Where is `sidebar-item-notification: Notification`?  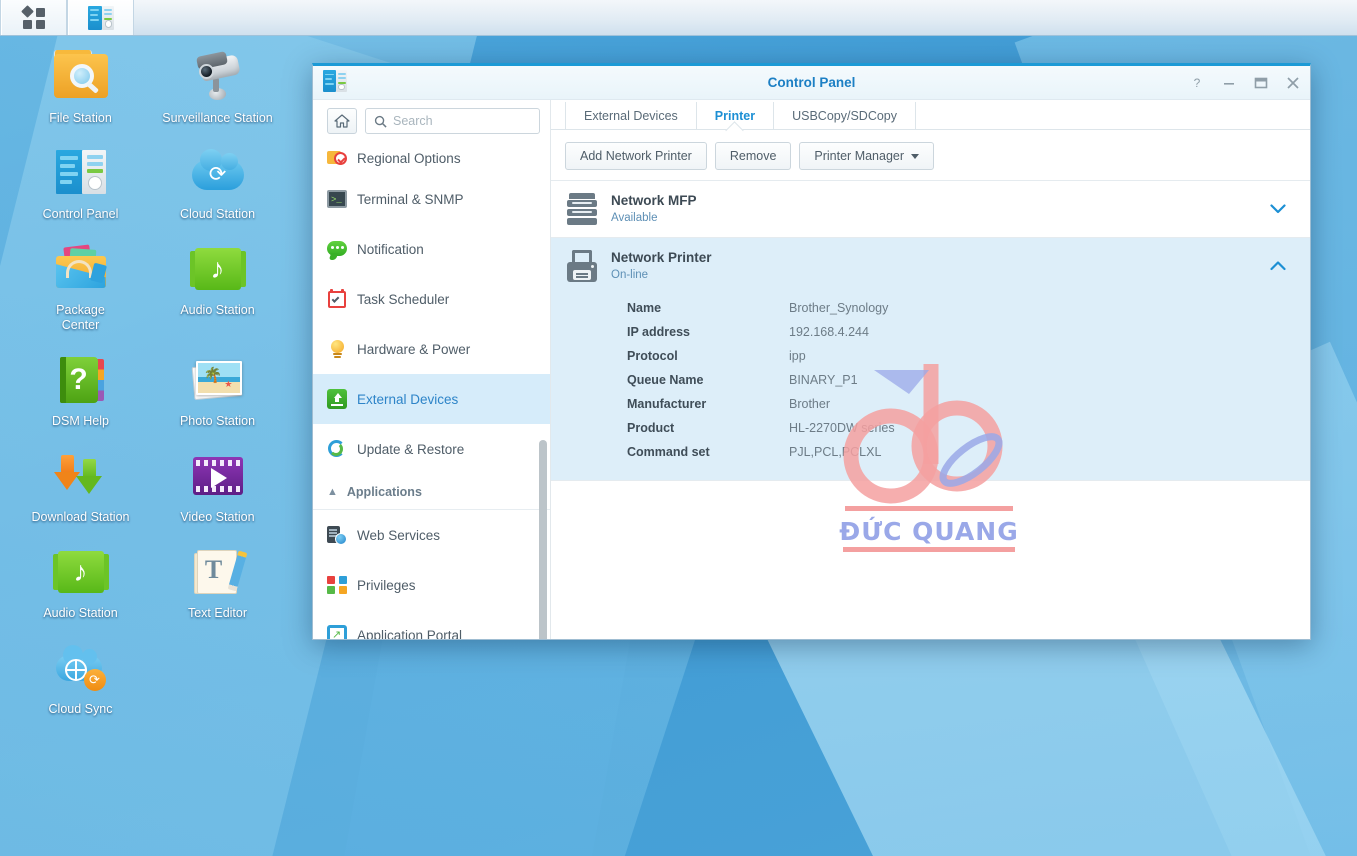 sidebar-item-notification: Notification is located at coordinates (431, 249).